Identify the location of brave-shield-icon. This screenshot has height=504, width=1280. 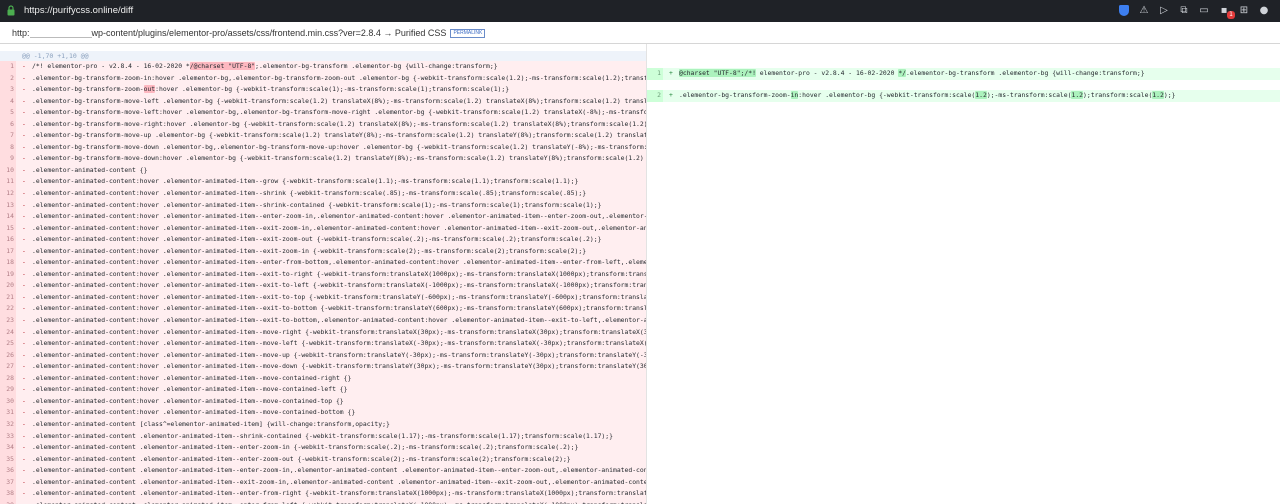
(1124, 10).